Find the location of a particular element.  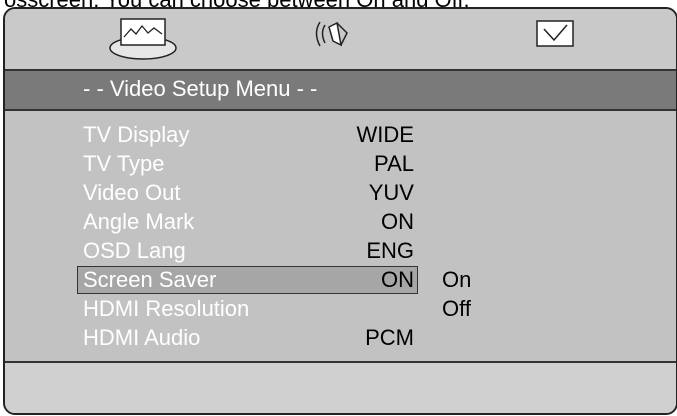

menu-item-hdmi-resolution: HDMI Resolution Off is located at coordinates (340, 309).